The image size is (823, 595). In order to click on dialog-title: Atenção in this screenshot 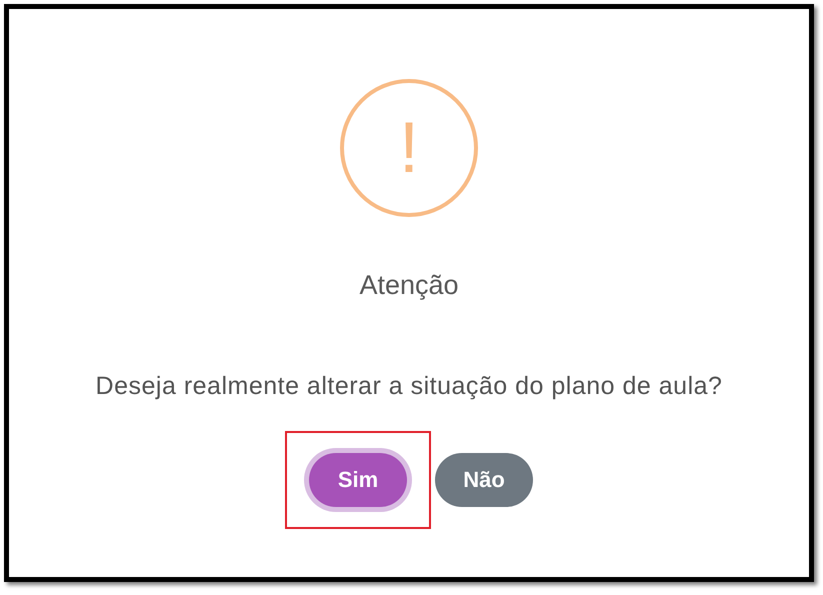, I will do `click(409, 285)`.